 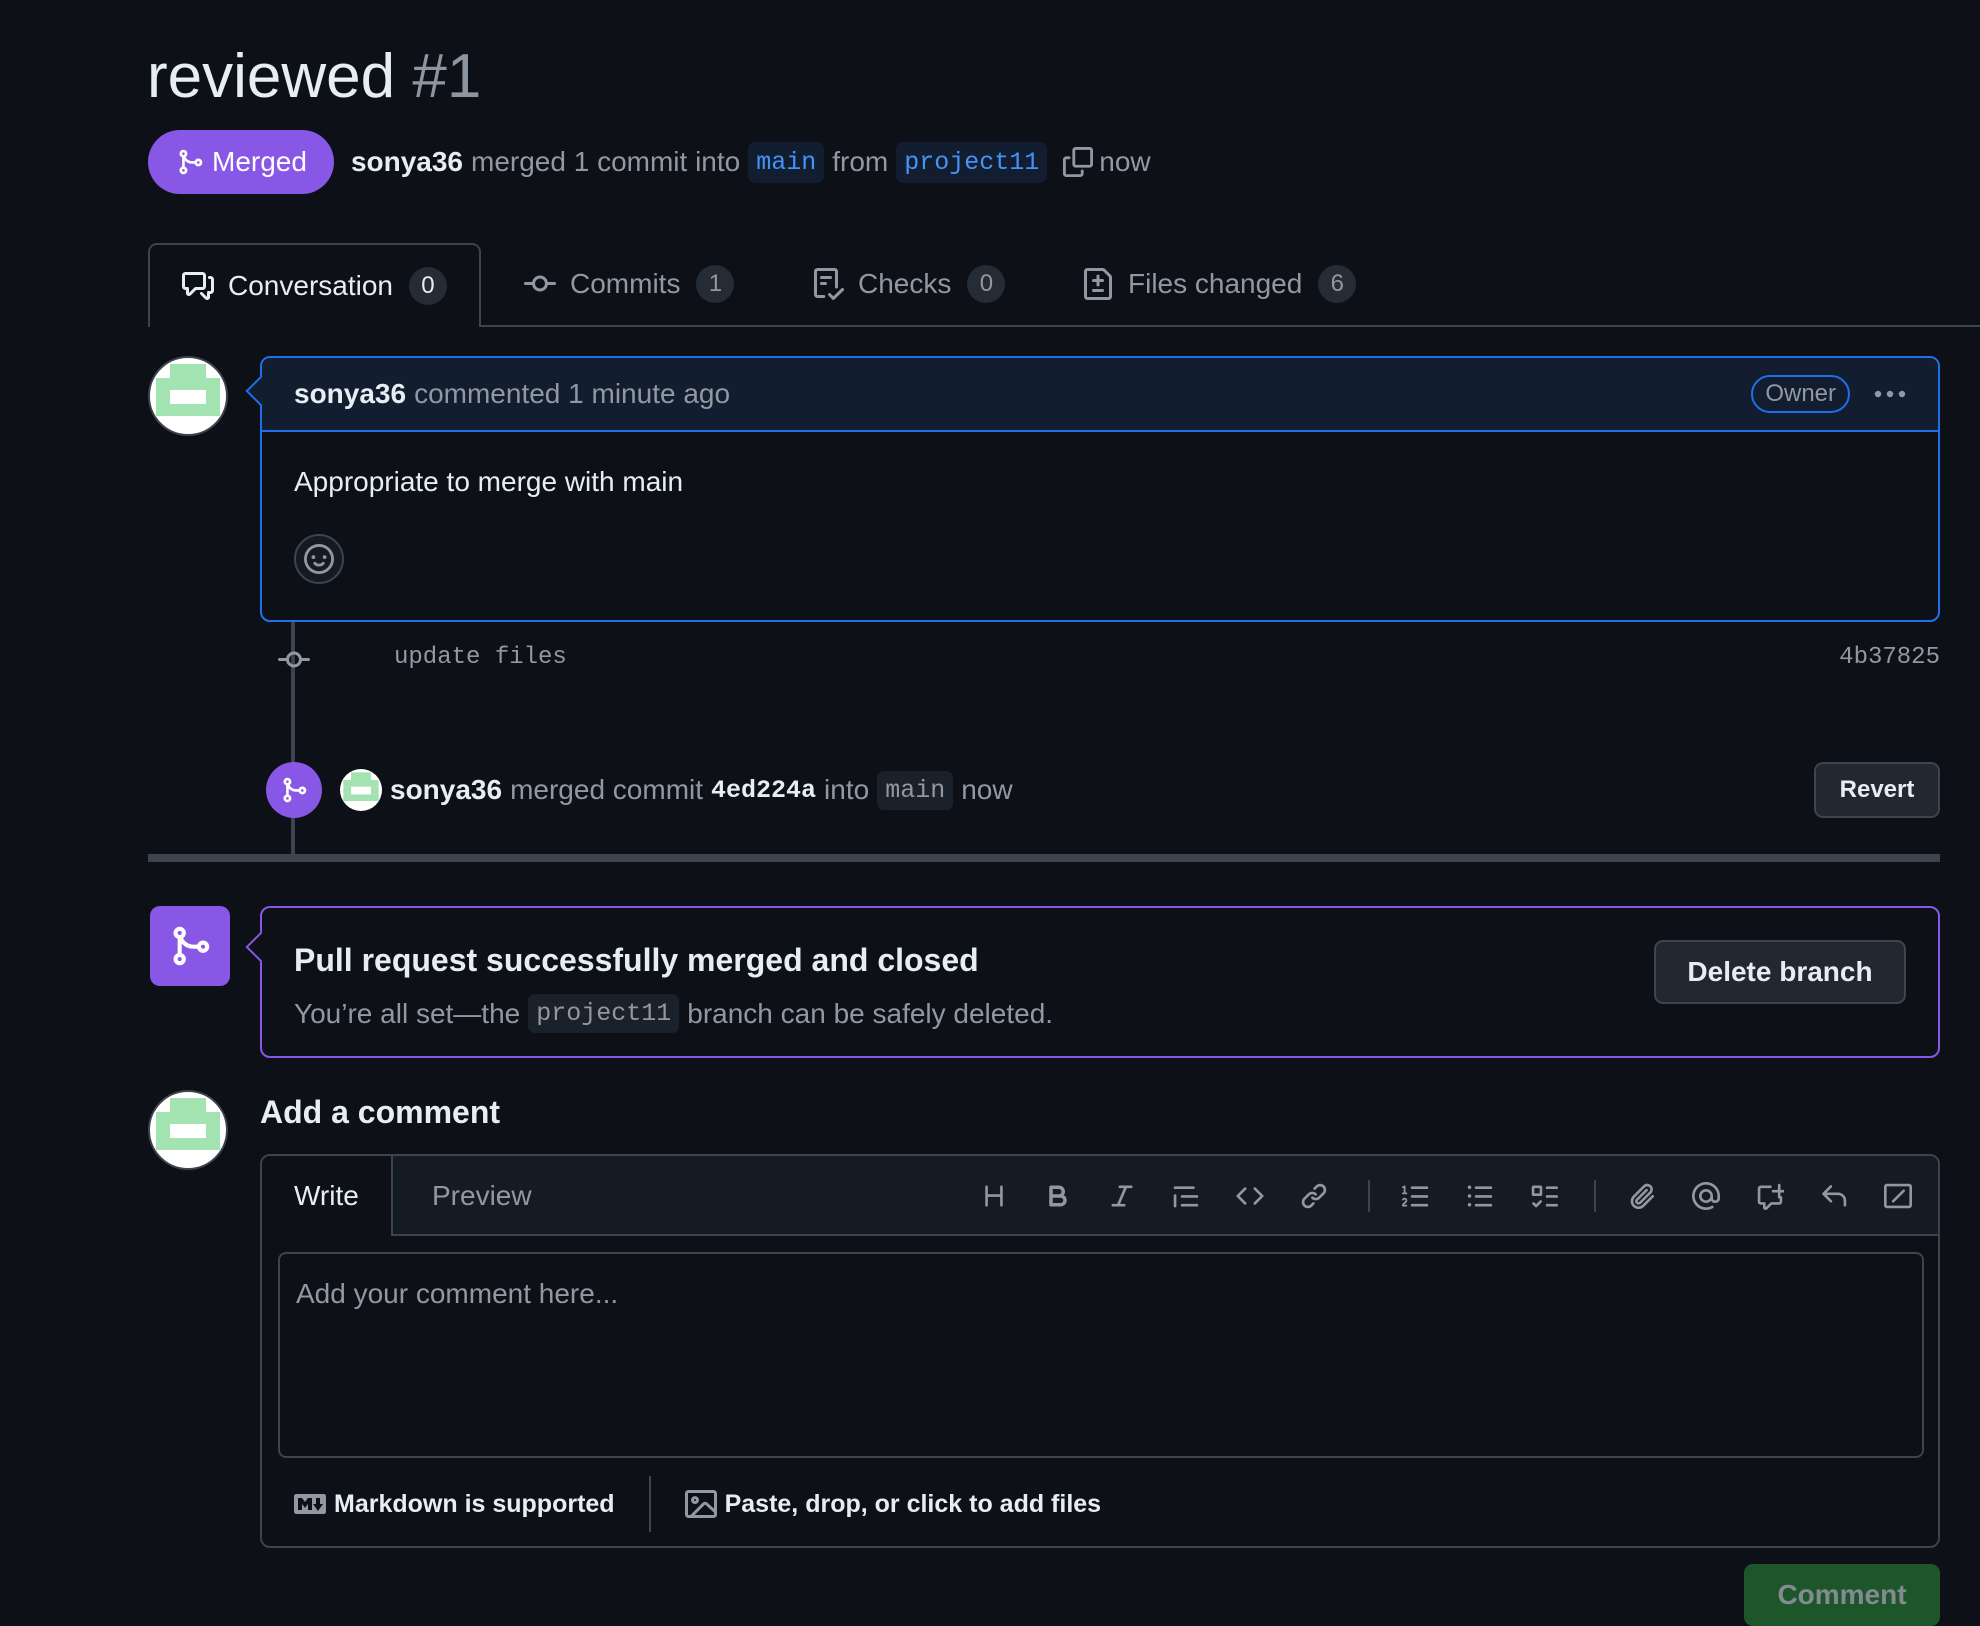 I want to click on pr-number: #1, so click(x=447, y=76).